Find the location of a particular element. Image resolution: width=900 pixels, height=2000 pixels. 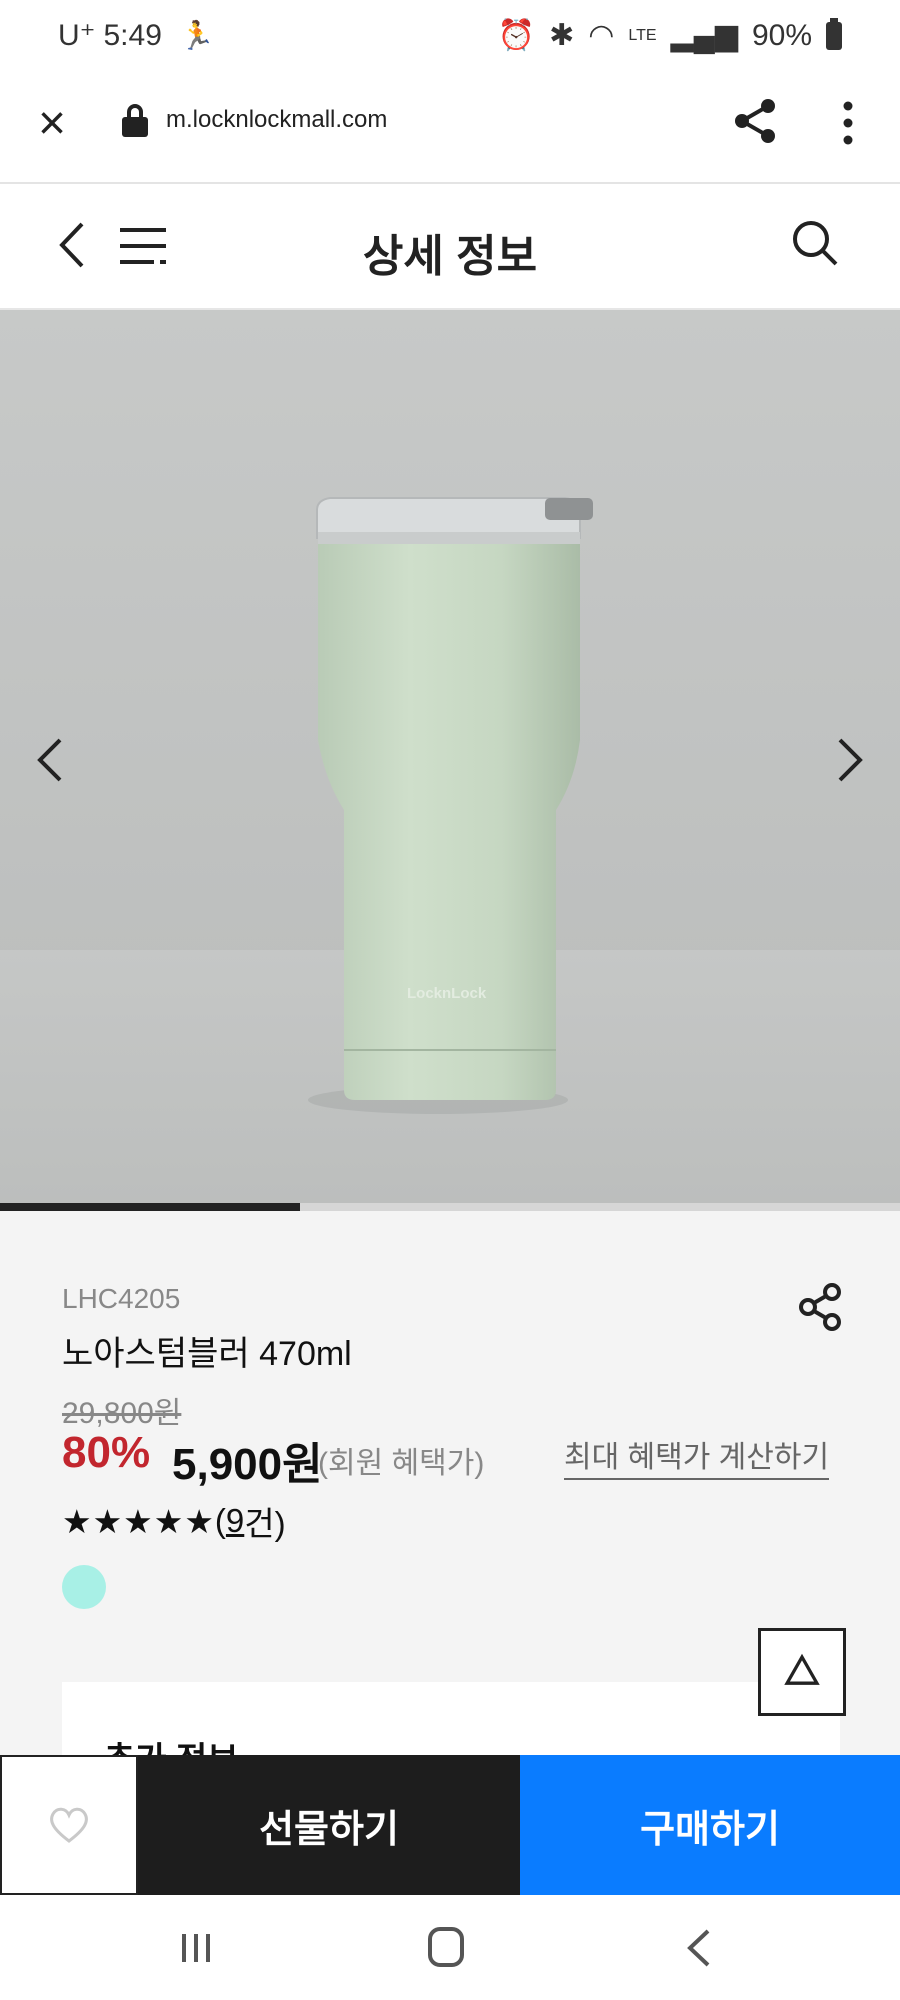

heart-icon is located at coordinates (69, 1825).